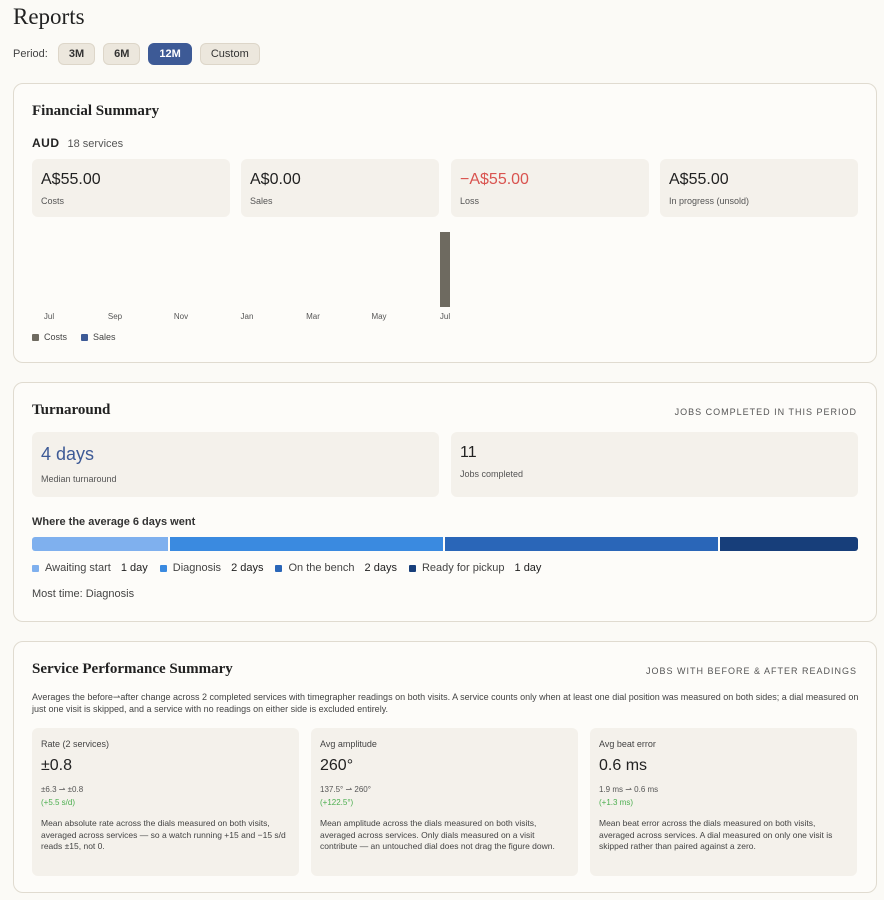 The height and width of the screenshot is (900, 884). What do you see at coordinates (261, 201) in the screenshot?
I see `sales-label: Sales` at bounding box center [261, 201].